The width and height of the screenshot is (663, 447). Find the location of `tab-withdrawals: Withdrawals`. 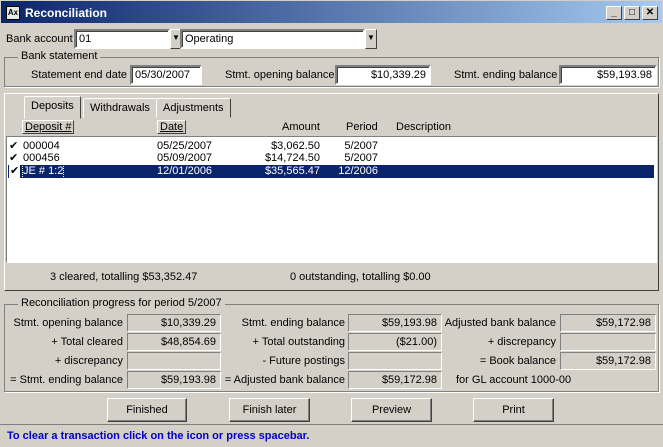

tab-withdrawals: Withdrawals is located at coordinates (120, 108).